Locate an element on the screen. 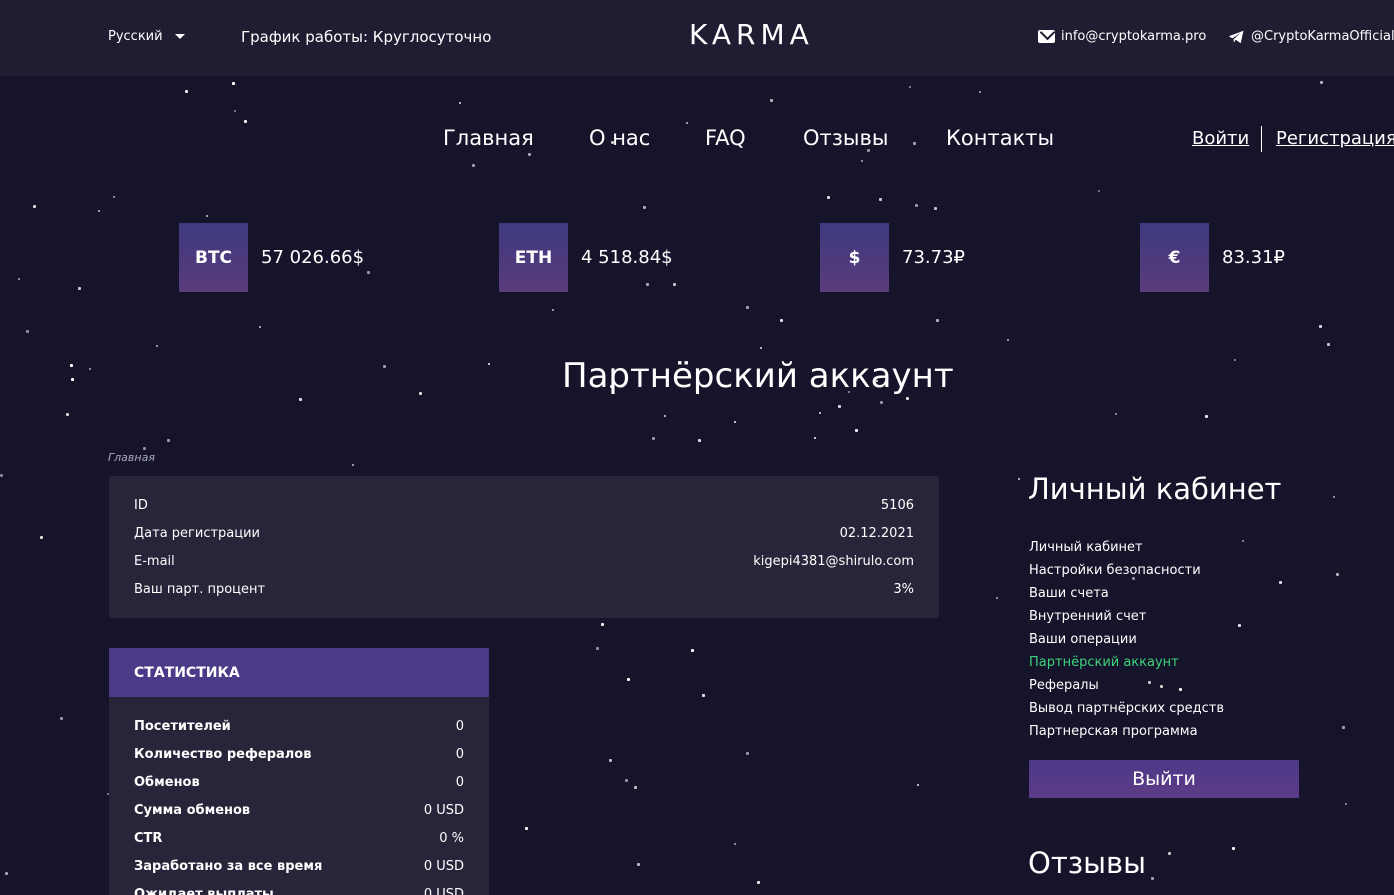  stat-label: CTR is located at coordinates (148, 838).